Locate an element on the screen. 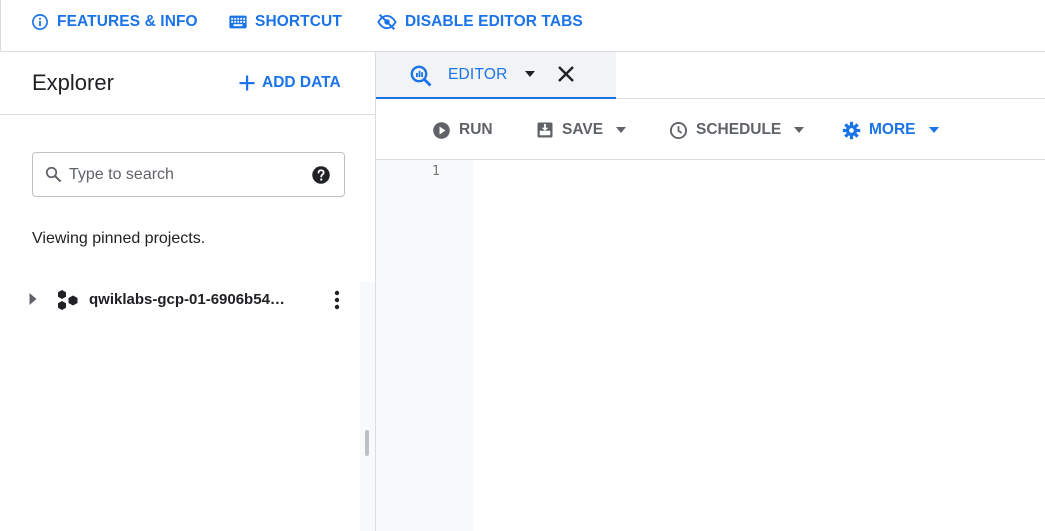 This screenshot has width=1045, height=531. add-data-button: ADD DATA is located at coordinates (289, 83).